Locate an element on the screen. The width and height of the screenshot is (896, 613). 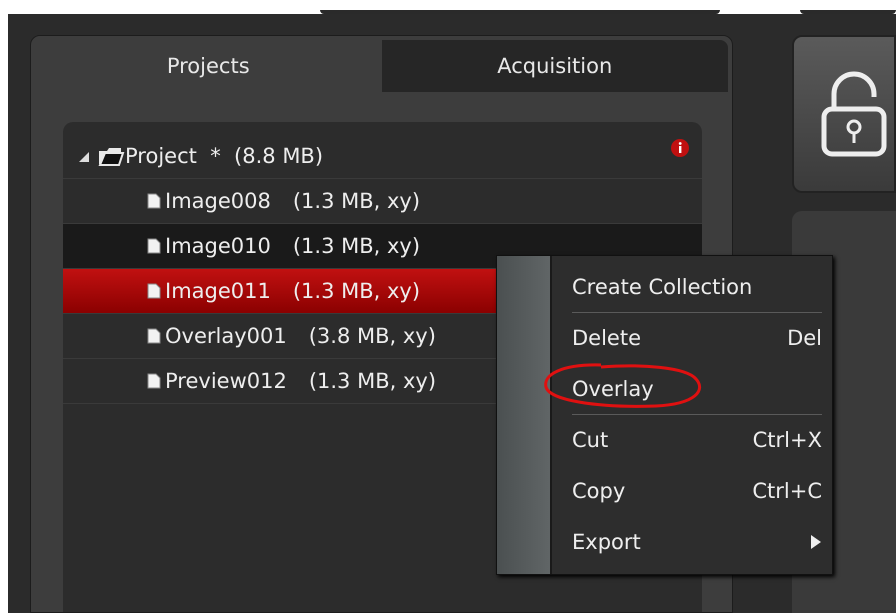
tree-row: Project * (8.8 MB) is located at coordinates (382, 156).